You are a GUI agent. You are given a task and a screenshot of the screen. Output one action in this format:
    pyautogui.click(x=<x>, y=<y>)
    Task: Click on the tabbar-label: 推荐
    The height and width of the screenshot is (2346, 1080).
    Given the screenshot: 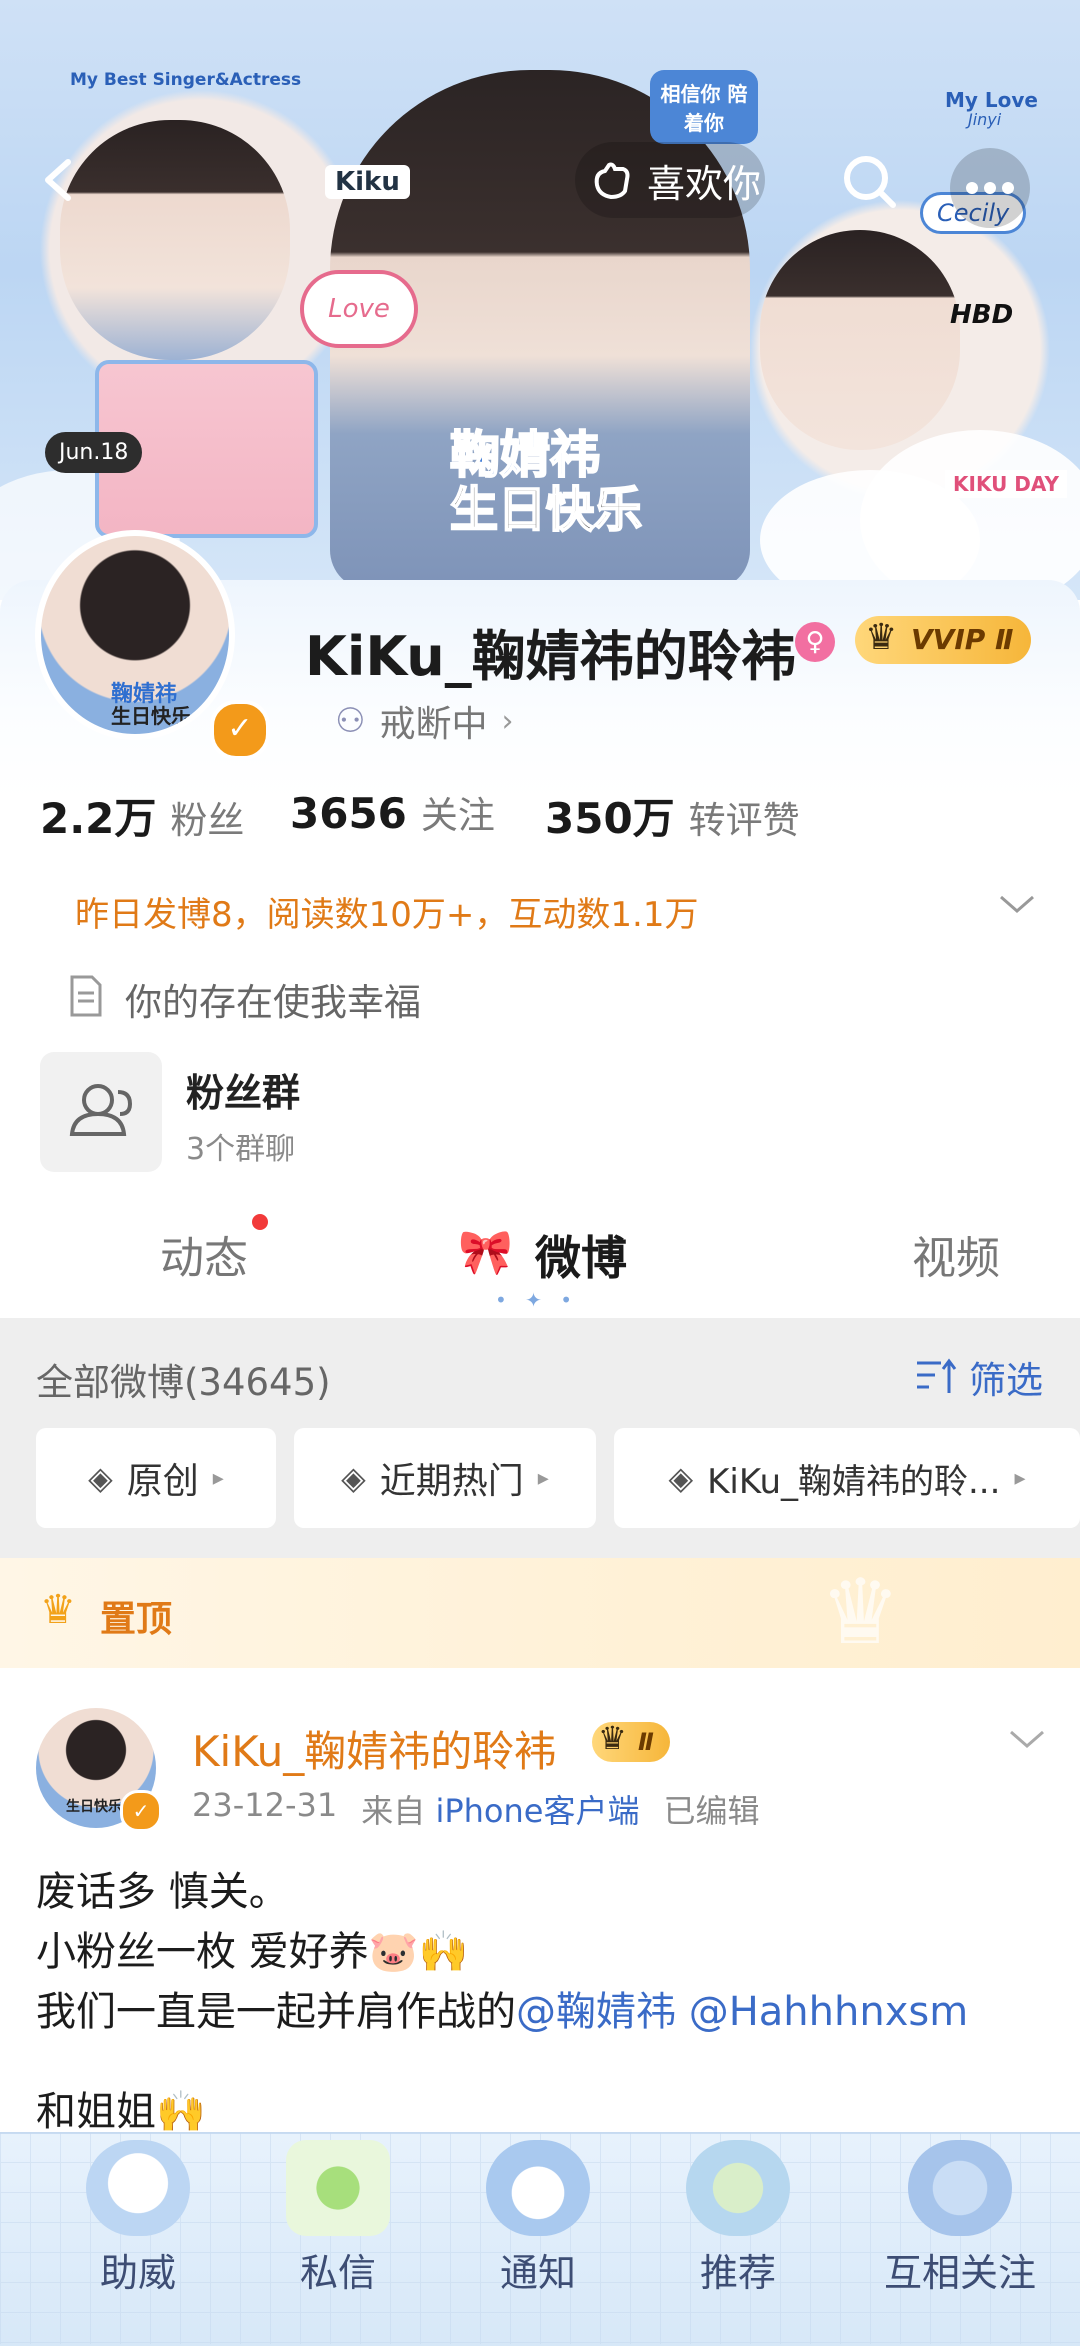 What is the action you would take?
    pyautogui.click(x=737, y=2273)
    